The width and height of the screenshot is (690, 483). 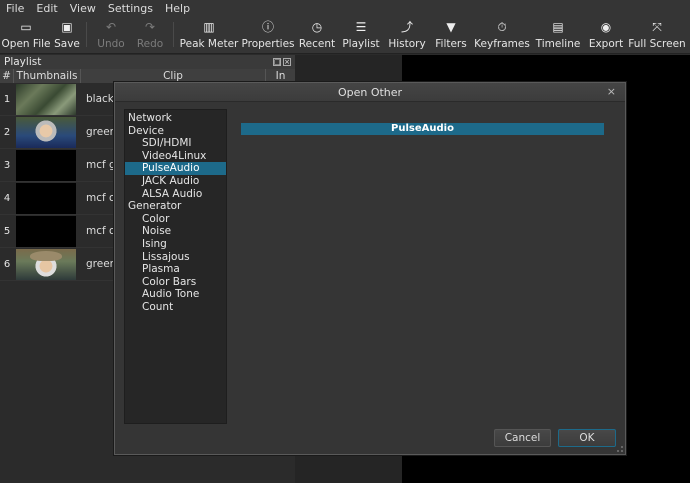 What do you see at coordinates (175, 269) in the screenshot?
I see `tree-item-plasma: Plasma` at bounding box center [175, 269].